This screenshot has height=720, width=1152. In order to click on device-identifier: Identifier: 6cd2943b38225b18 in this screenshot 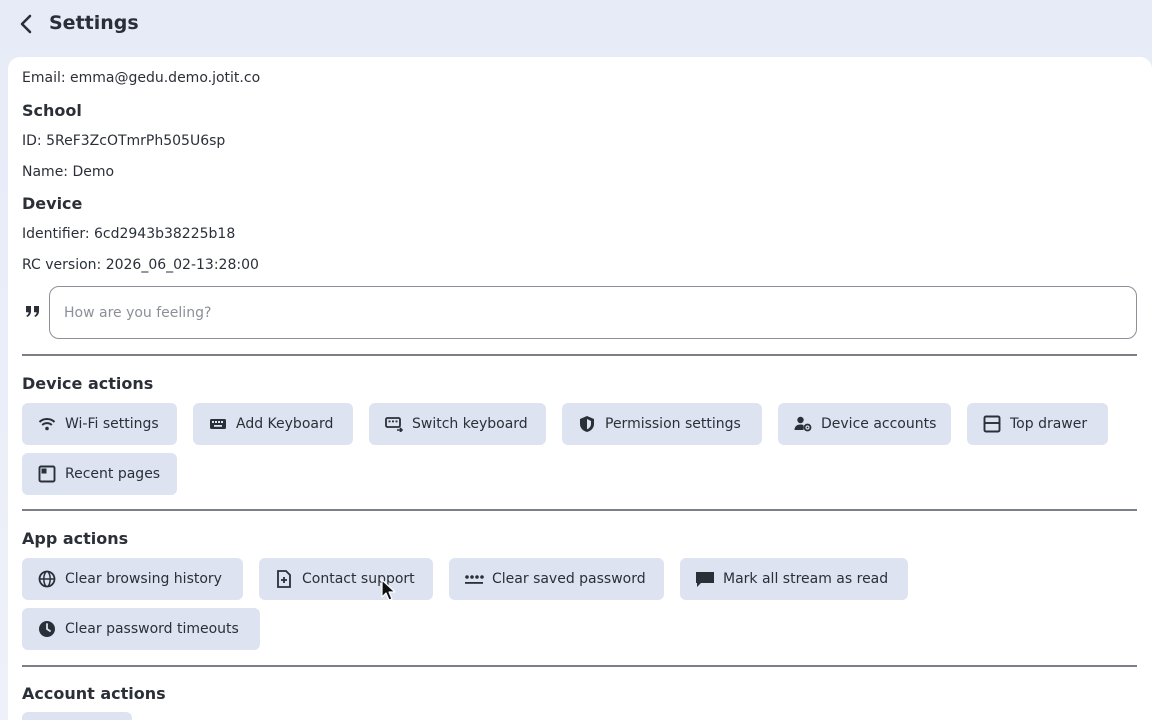, I will do `click(129, 234)`.